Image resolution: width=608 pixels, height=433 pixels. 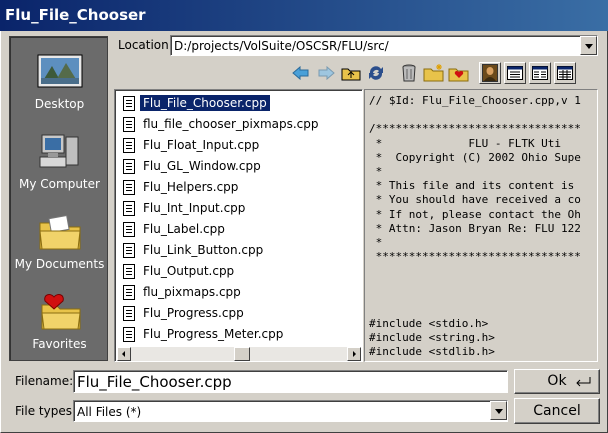 I want to click on file-name-label: Flu_Link_Button.cpp, so click(x=203, y=250).